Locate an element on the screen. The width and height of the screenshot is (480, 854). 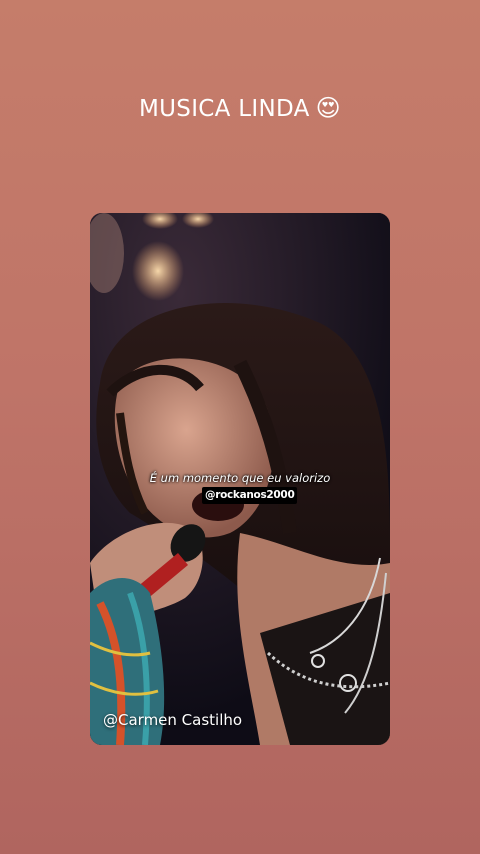
story-title: MUSICA LINDA 😍 is located at coordinates (240, 108).